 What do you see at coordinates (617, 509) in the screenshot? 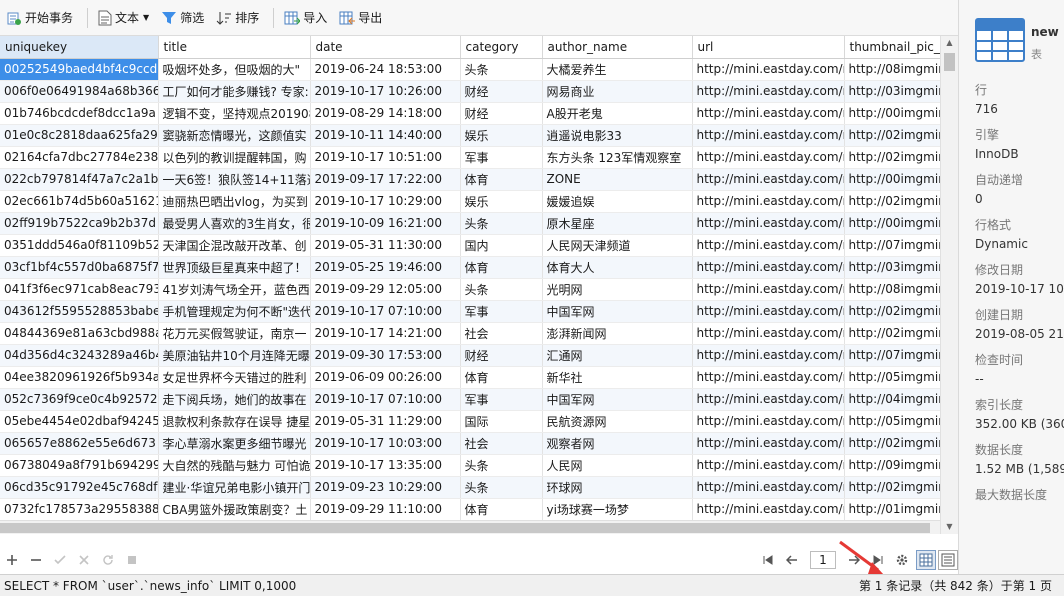
I see `cell-author-name: yi场球赛一场梦` at bounding box center [617, 509].